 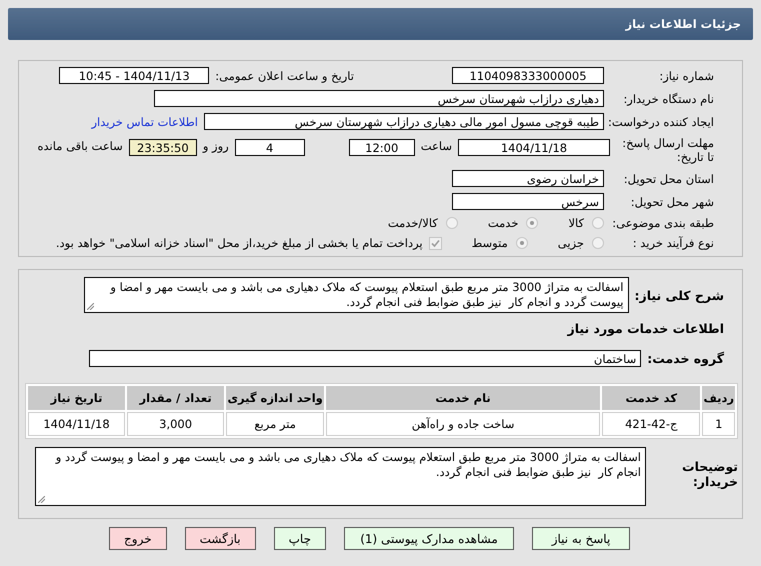 What do you see at coordinates (718, 424) in the screenshot?
I see `table-cell: 1` at bounding box center [718, 424].